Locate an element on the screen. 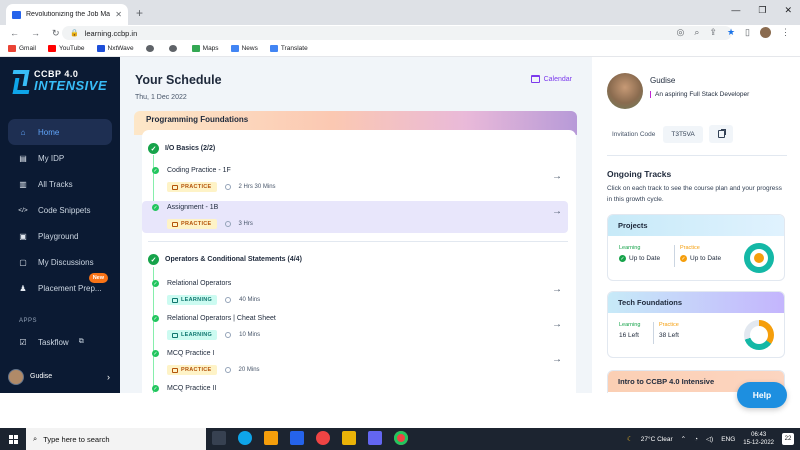  clock-icon is located at coordinates (227, 187).